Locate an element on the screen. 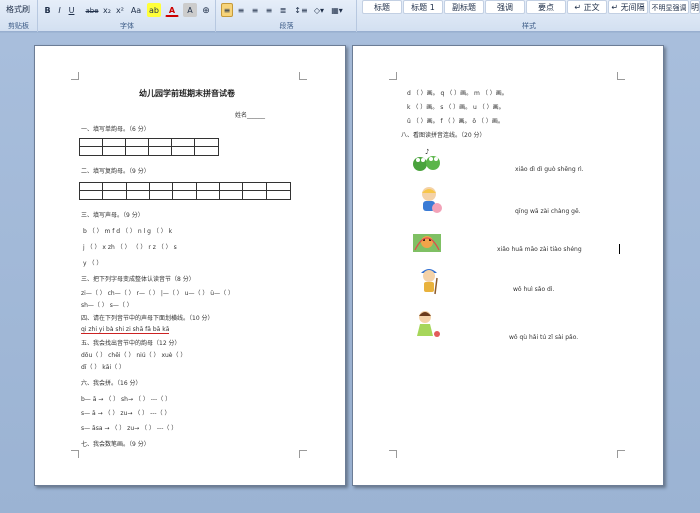  question-3-row-2: j （ ） x zh （ ） （ ） r z （ ） s is located at coordinates (130, 247).